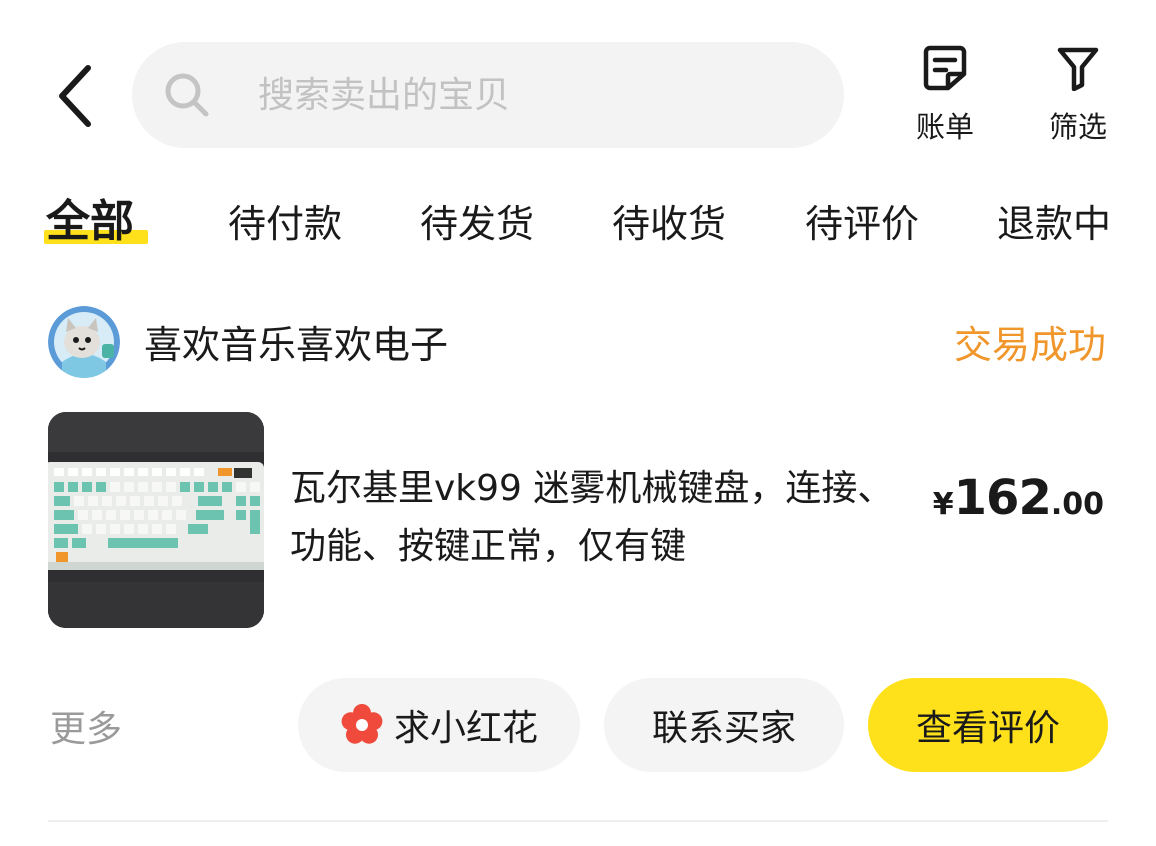 The height and width of the screenshot is (846, 1156). Describe the element at coordinates (723, 728) in the screenshot. I see `contact-buyer-label: 联系买家` at that location.